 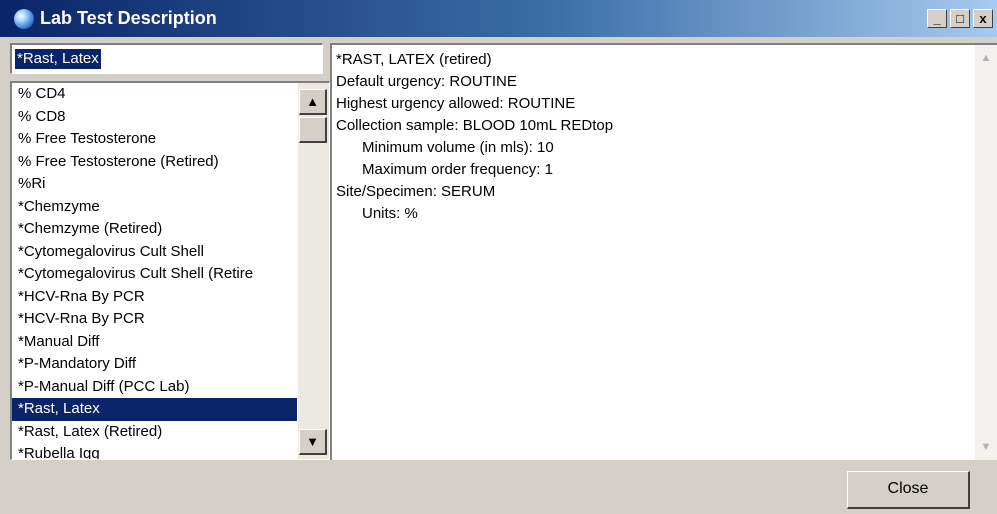 I want to click on title-bar: Lab Test Description _ □ x, so click(x=498, y=18).